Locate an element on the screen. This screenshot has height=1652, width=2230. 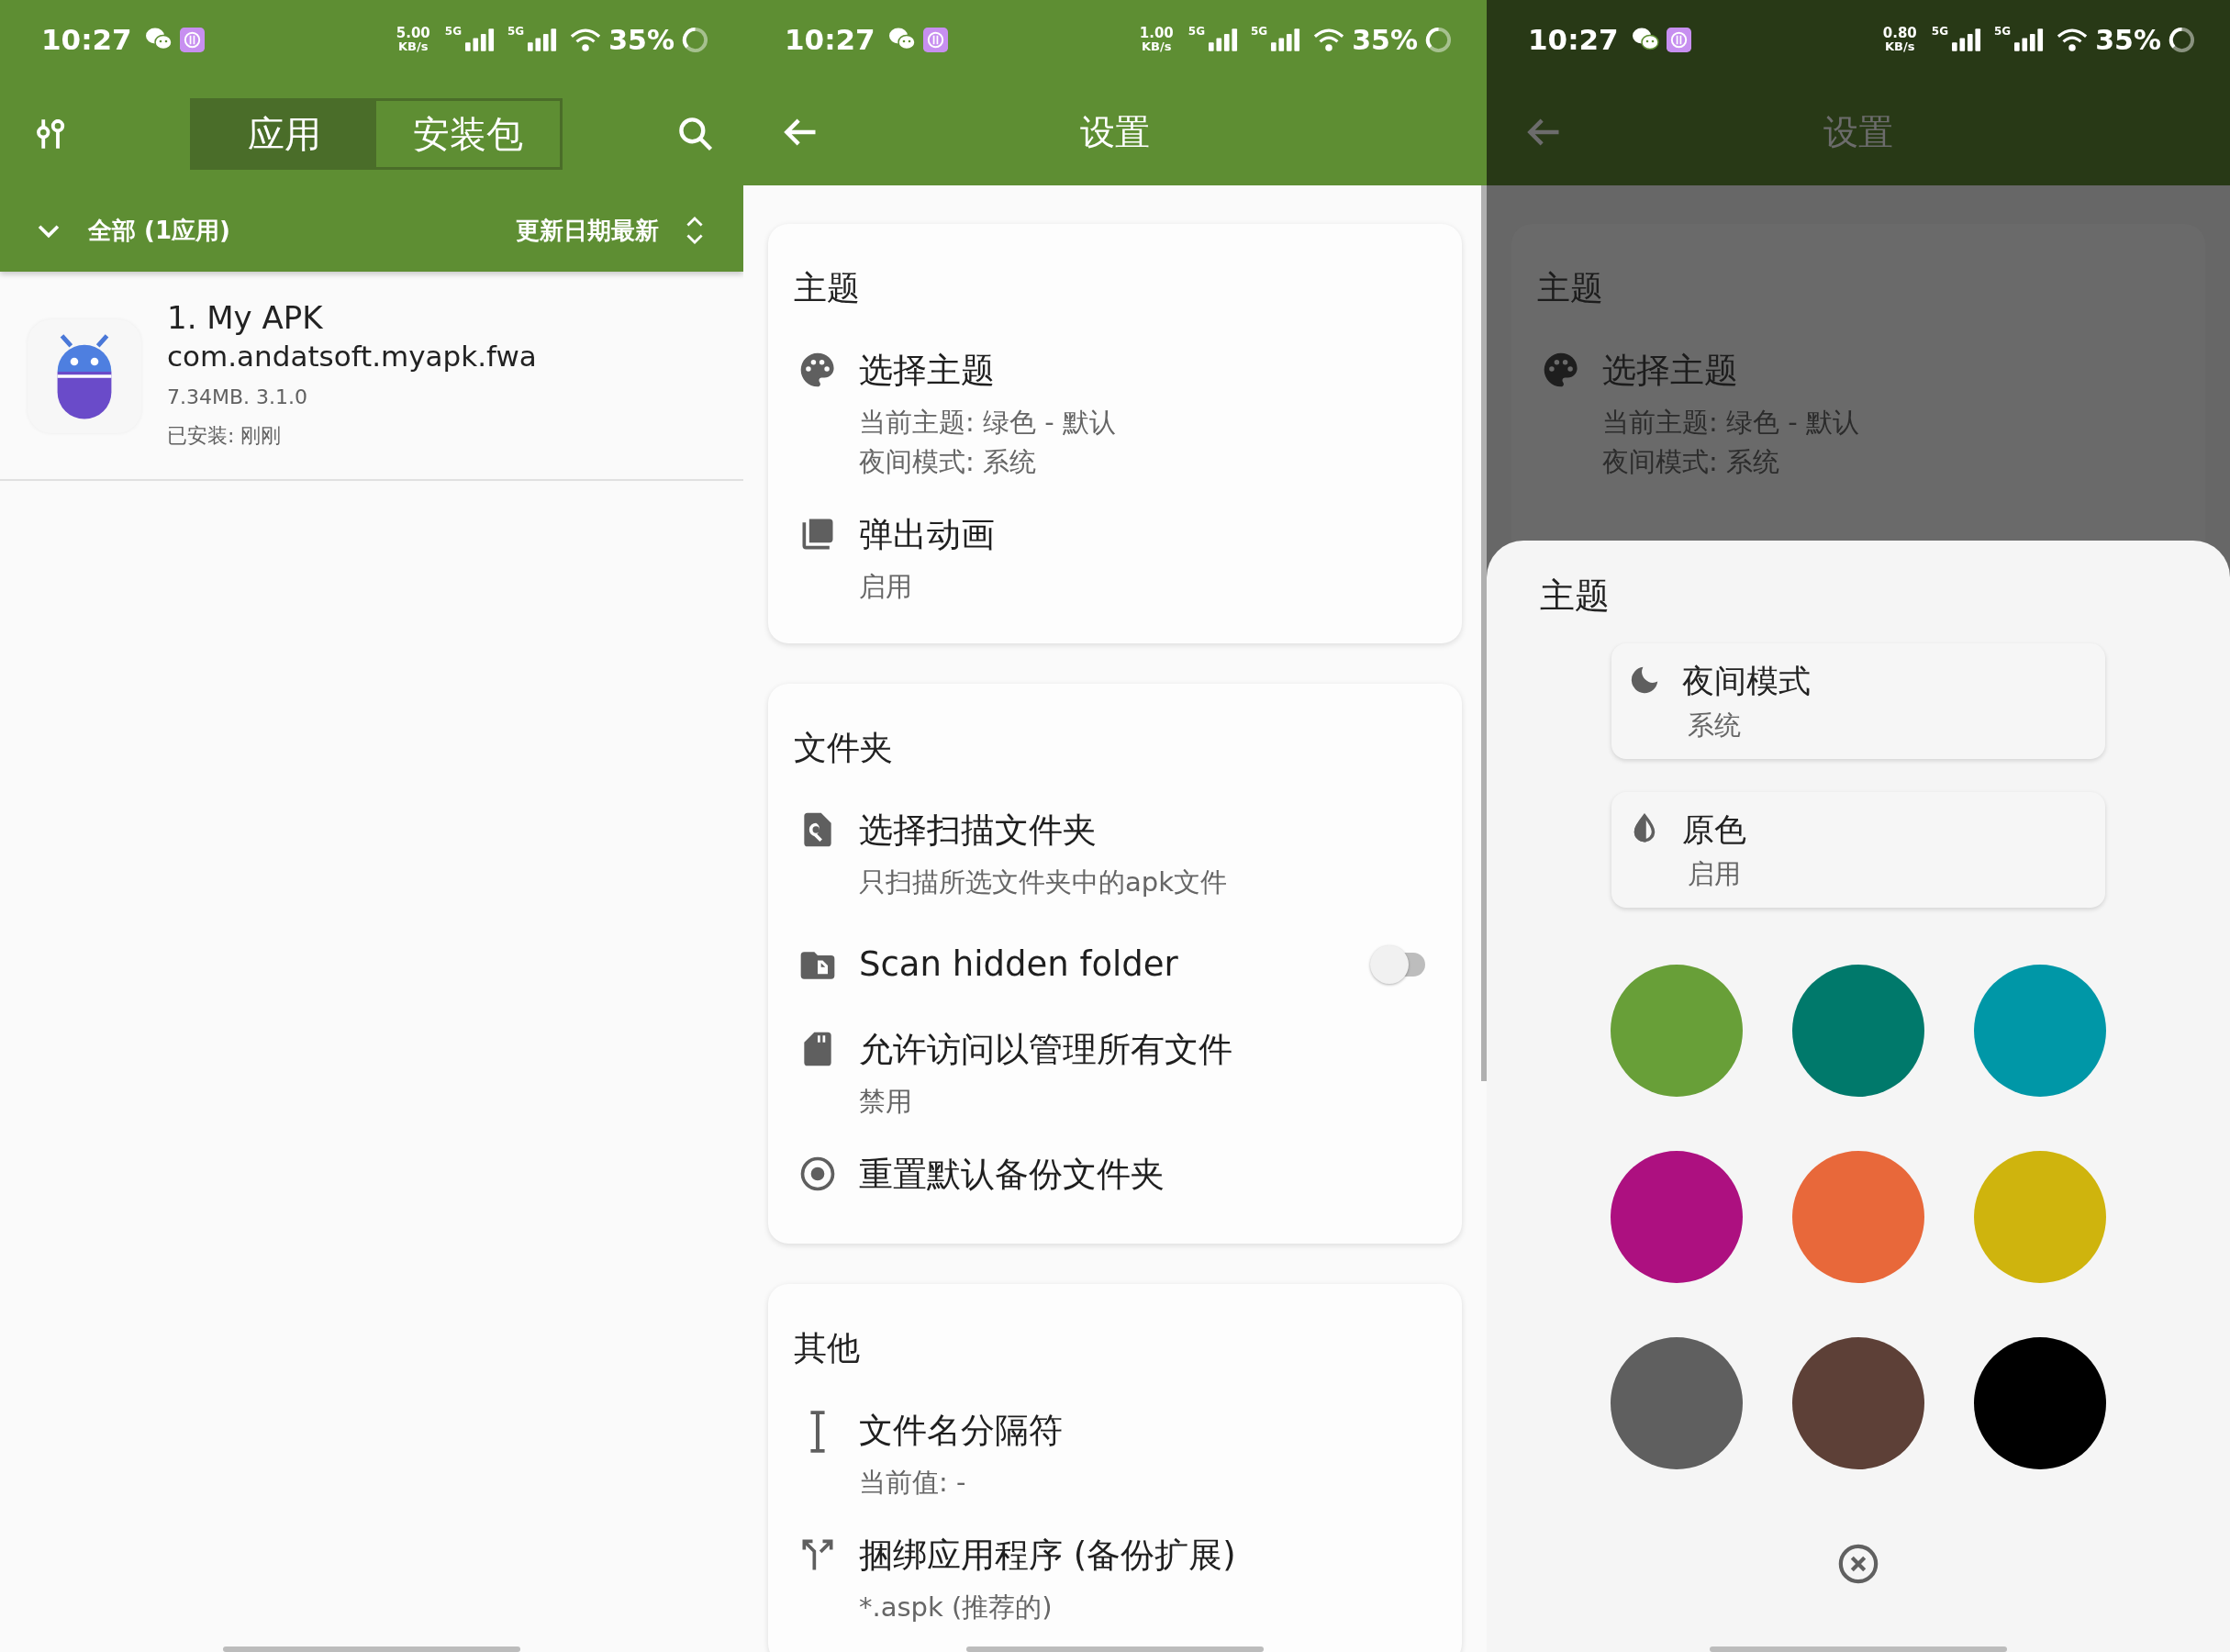
setting-title: 弹出动画 is located at coordinates (927, 535).